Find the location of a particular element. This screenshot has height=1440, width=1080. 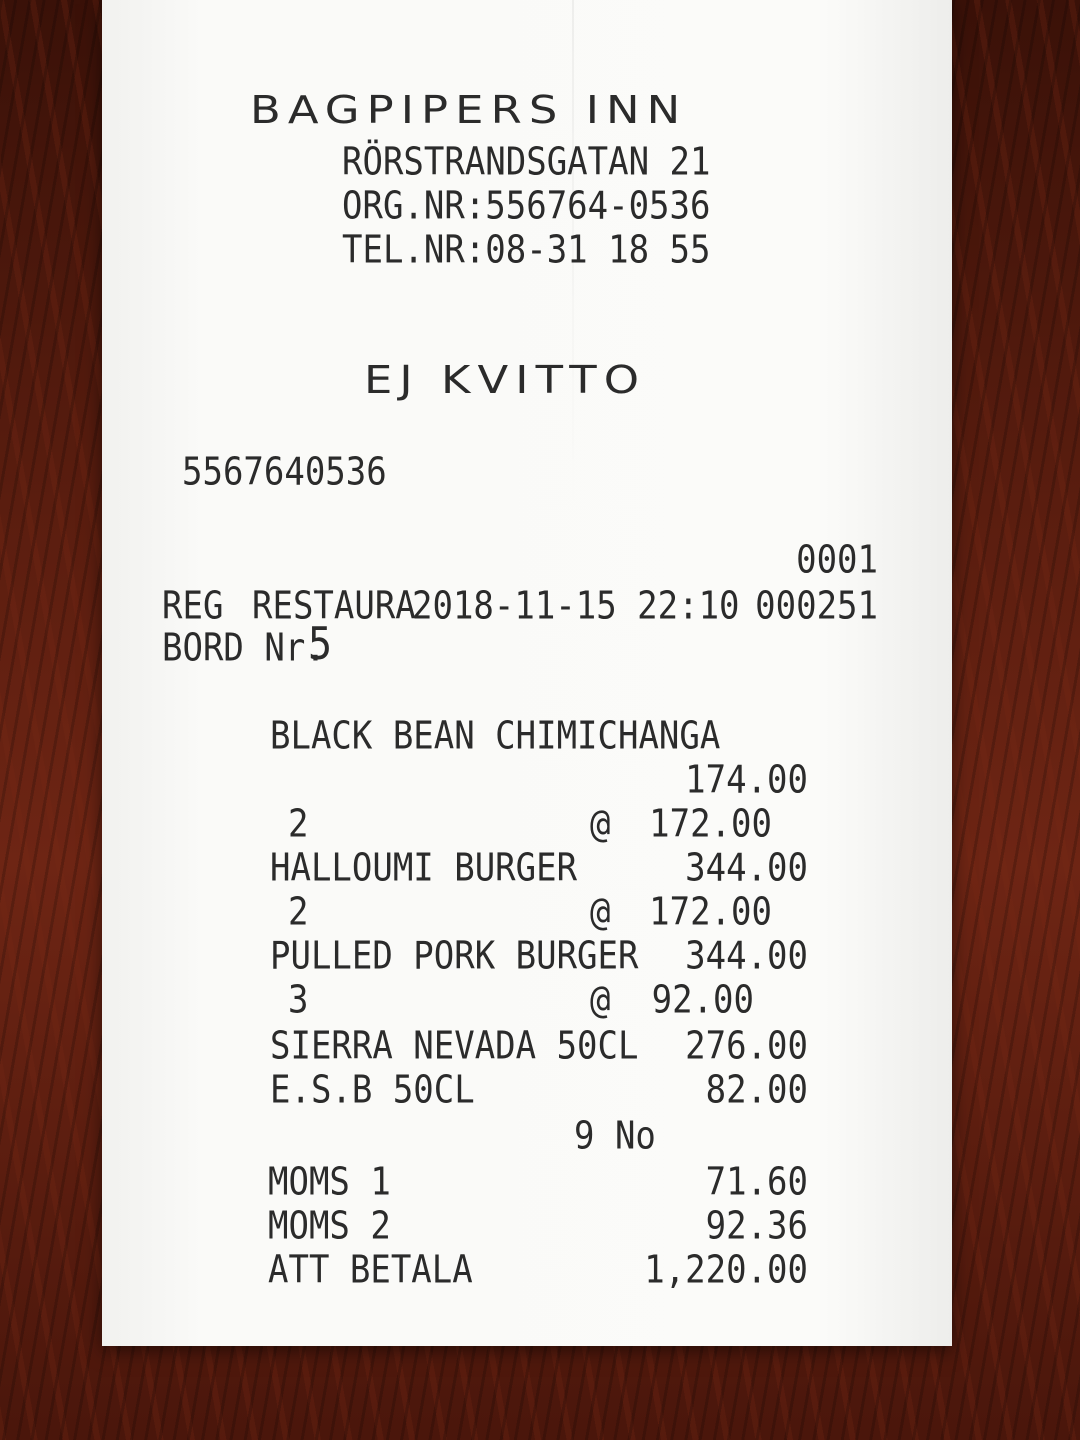

line-item-name: HALLOUMI BURGER is located at coordinates (424, 868).